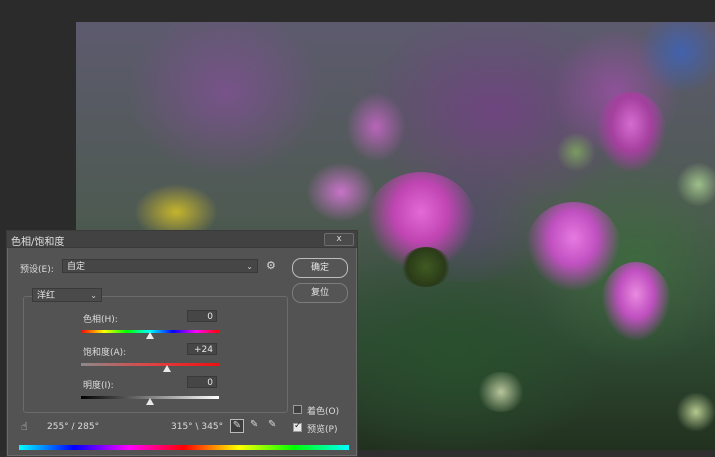  I want to click on preview-label: 预览(P), so click(322, 430).